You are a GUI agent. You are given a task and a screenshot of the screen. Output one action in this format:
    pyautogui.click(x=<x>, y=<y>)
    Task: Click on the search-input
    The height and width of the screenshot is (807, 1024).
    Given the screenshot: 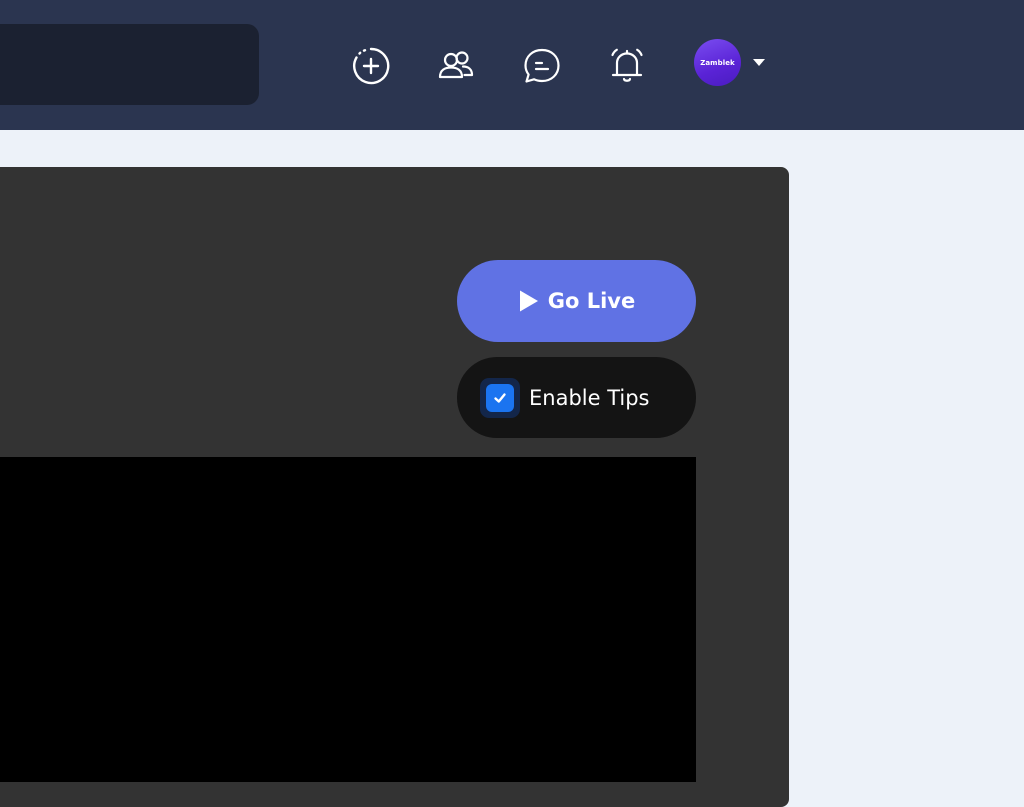 What is the action you would take?
    pyautogui.click(x=129, y=64)
    